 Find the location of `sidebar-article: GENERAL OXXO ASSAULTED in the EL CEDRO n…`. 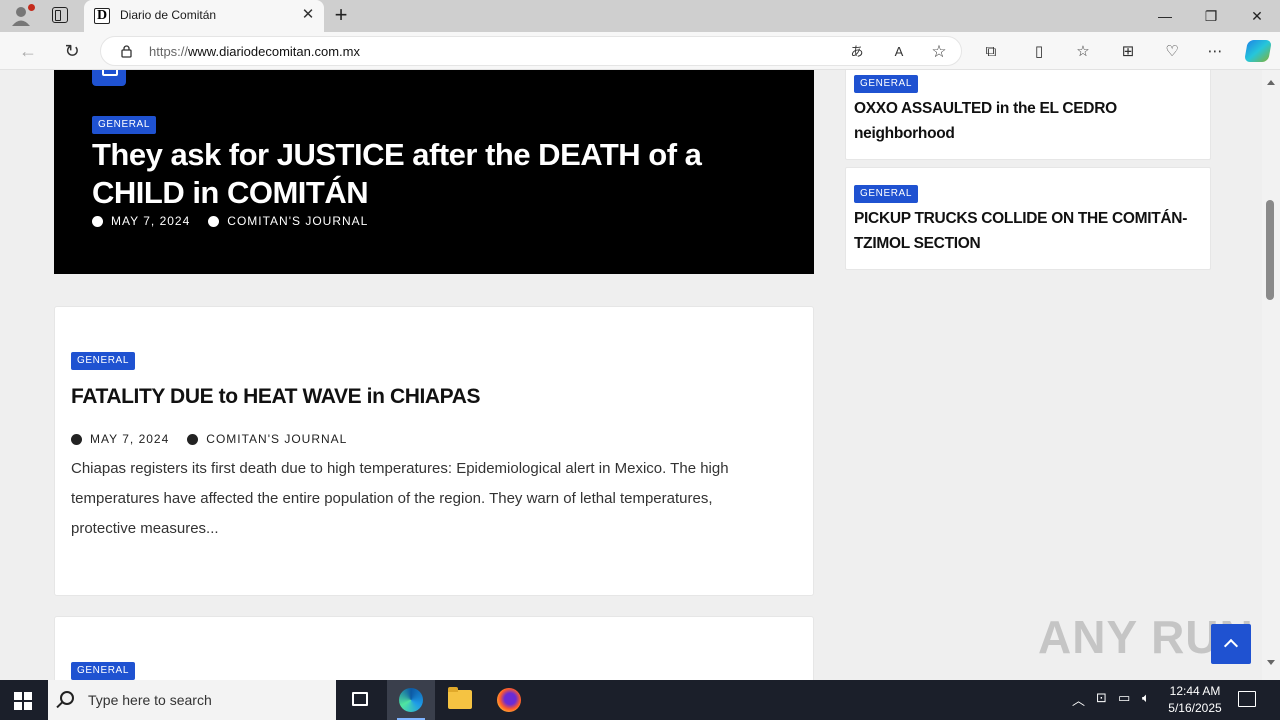

sidebar-article: GENERAL OXXO ASSAULTED in the EL CEDRO n… is located at coordinates (1028, 115).